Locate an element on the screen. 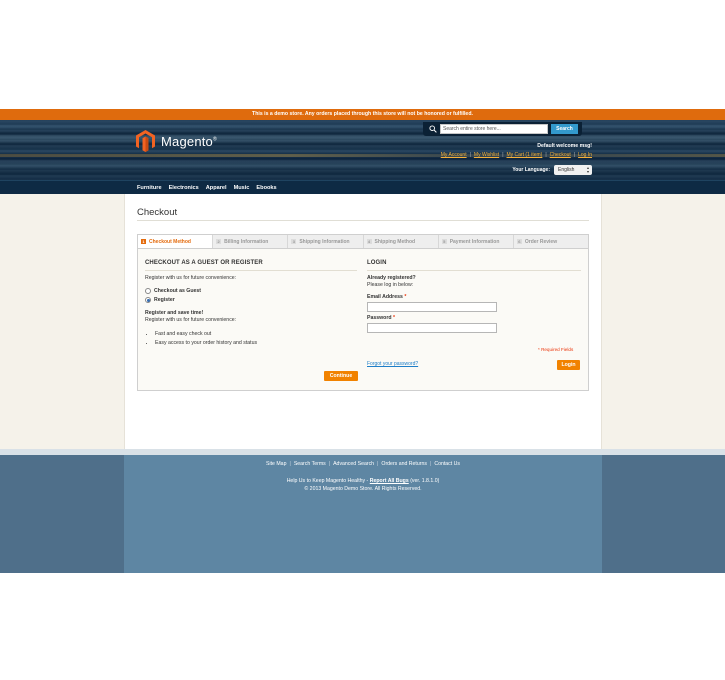 The width and height of the screenshot is (725, 680). language-select: English ▴ ▾ is located at coordinates (573, 170).